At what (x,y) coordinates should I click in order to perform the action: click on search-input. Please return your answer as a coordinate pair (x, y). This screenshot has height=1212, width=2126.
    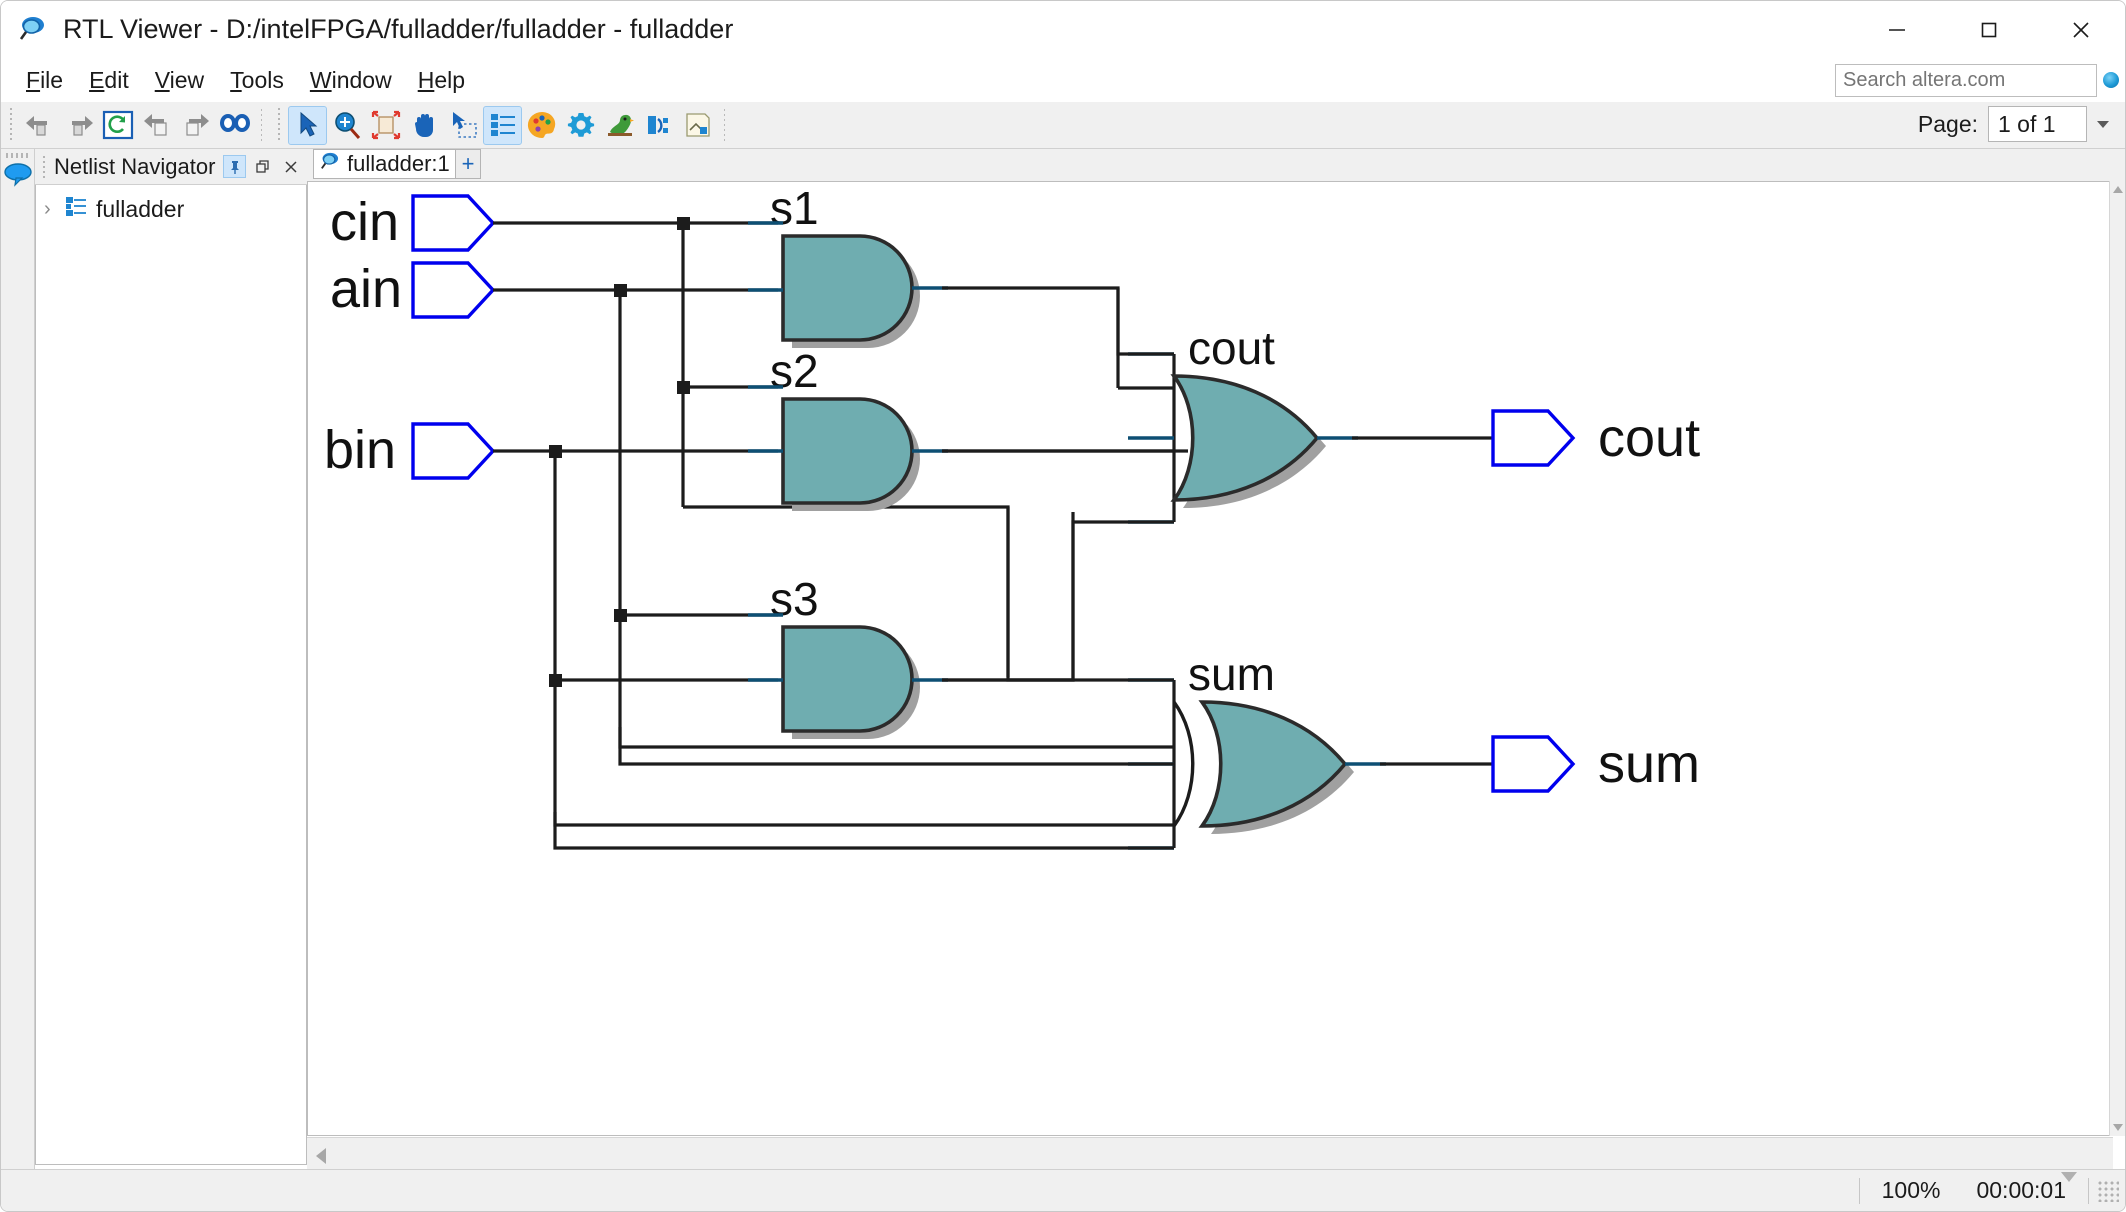
    Looking at the image, I should click on (1966, 80).